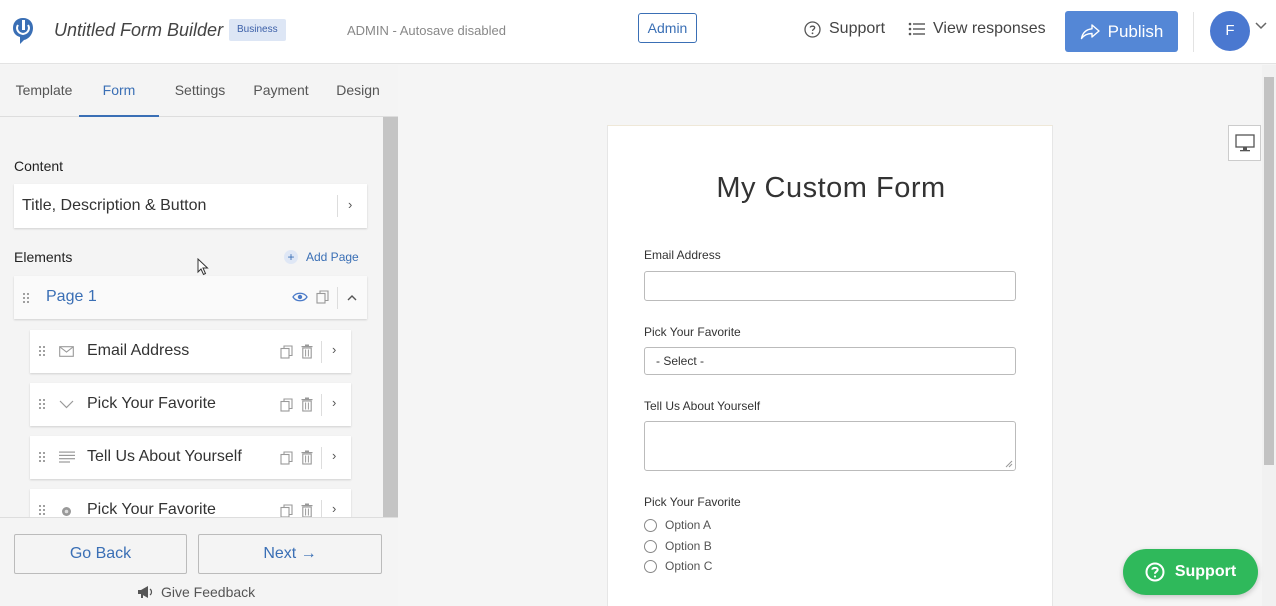  I want to click on paragraph-icon, so click(67, 457).